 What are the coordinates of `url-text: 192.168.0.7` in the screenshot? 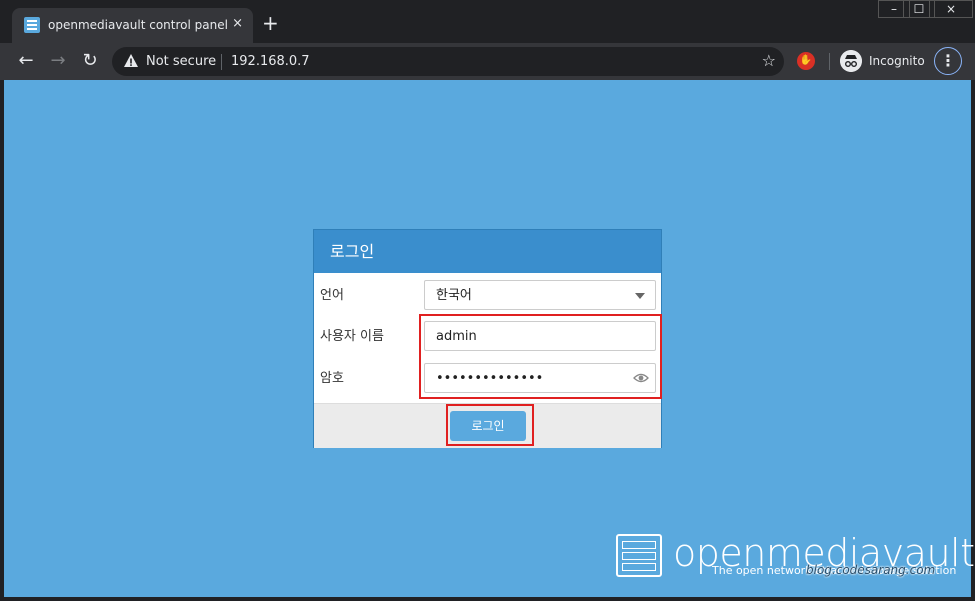 It's located at (270, 61).